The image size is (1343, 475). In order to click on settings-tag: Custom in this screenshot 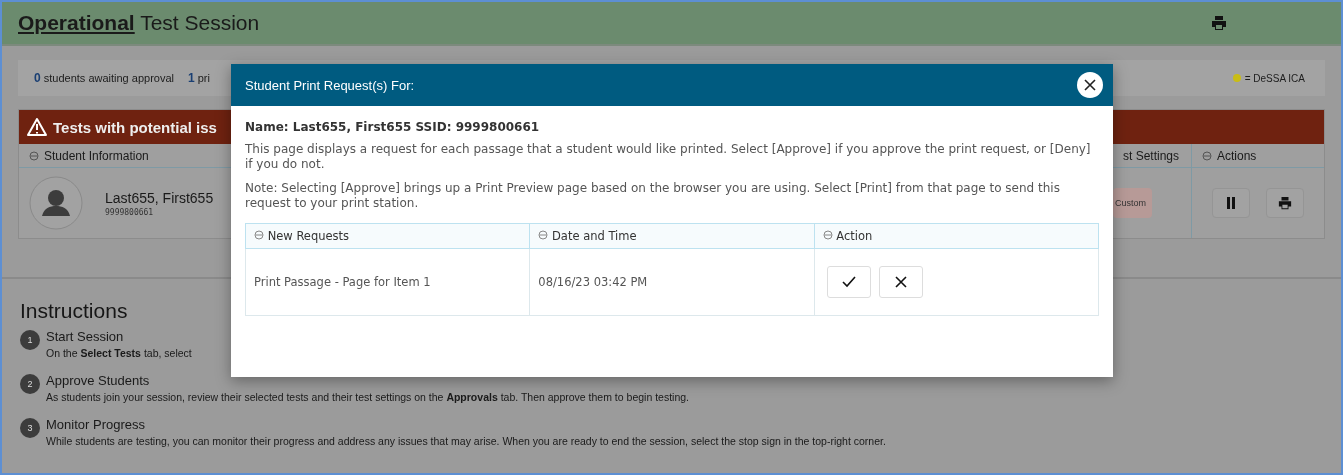, I will do `click(1132, 203)`.